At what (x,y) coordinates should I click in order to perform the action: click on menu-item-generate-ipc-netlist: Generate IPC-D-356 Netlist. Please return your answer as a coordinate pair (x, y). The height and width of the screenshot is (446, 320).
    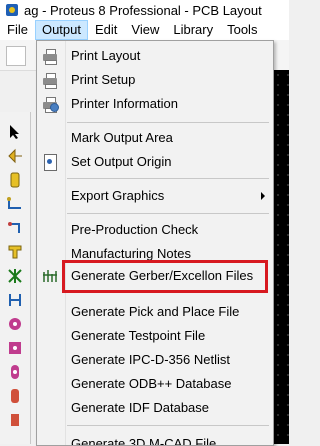
    Looking at the image, I should click on (155, 360).